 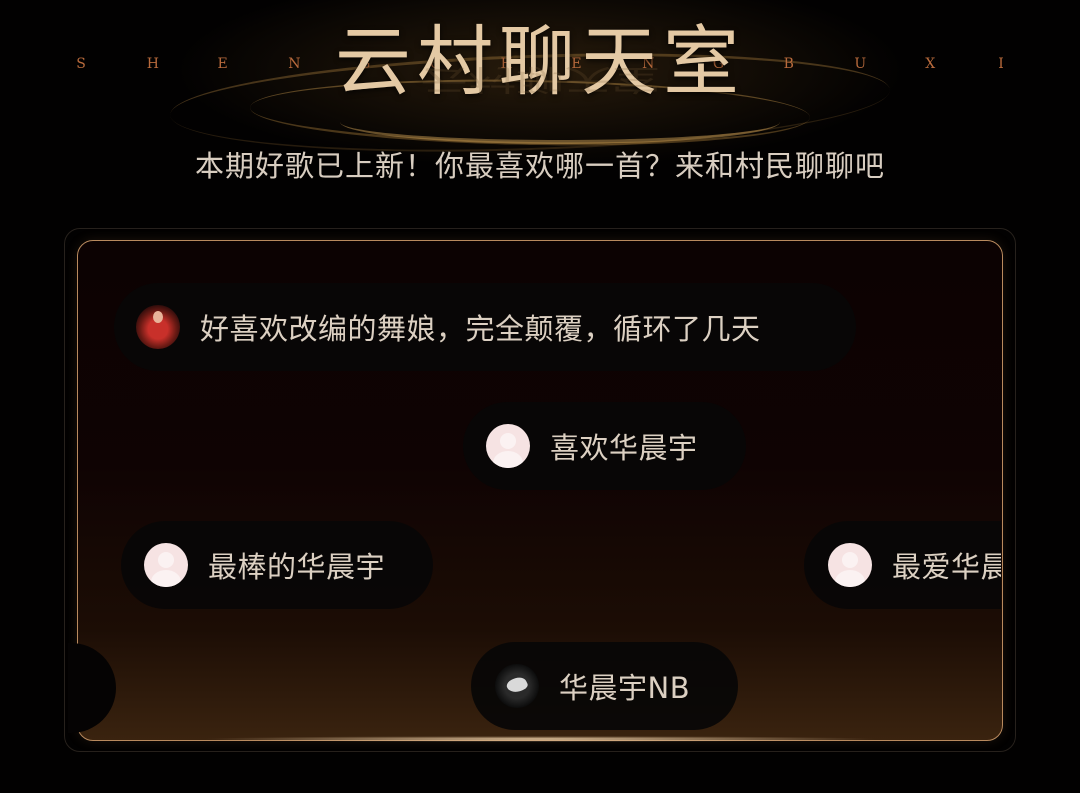 I want to click on chat-message-text: 华晨宇NB, so click(x=625, y=688).